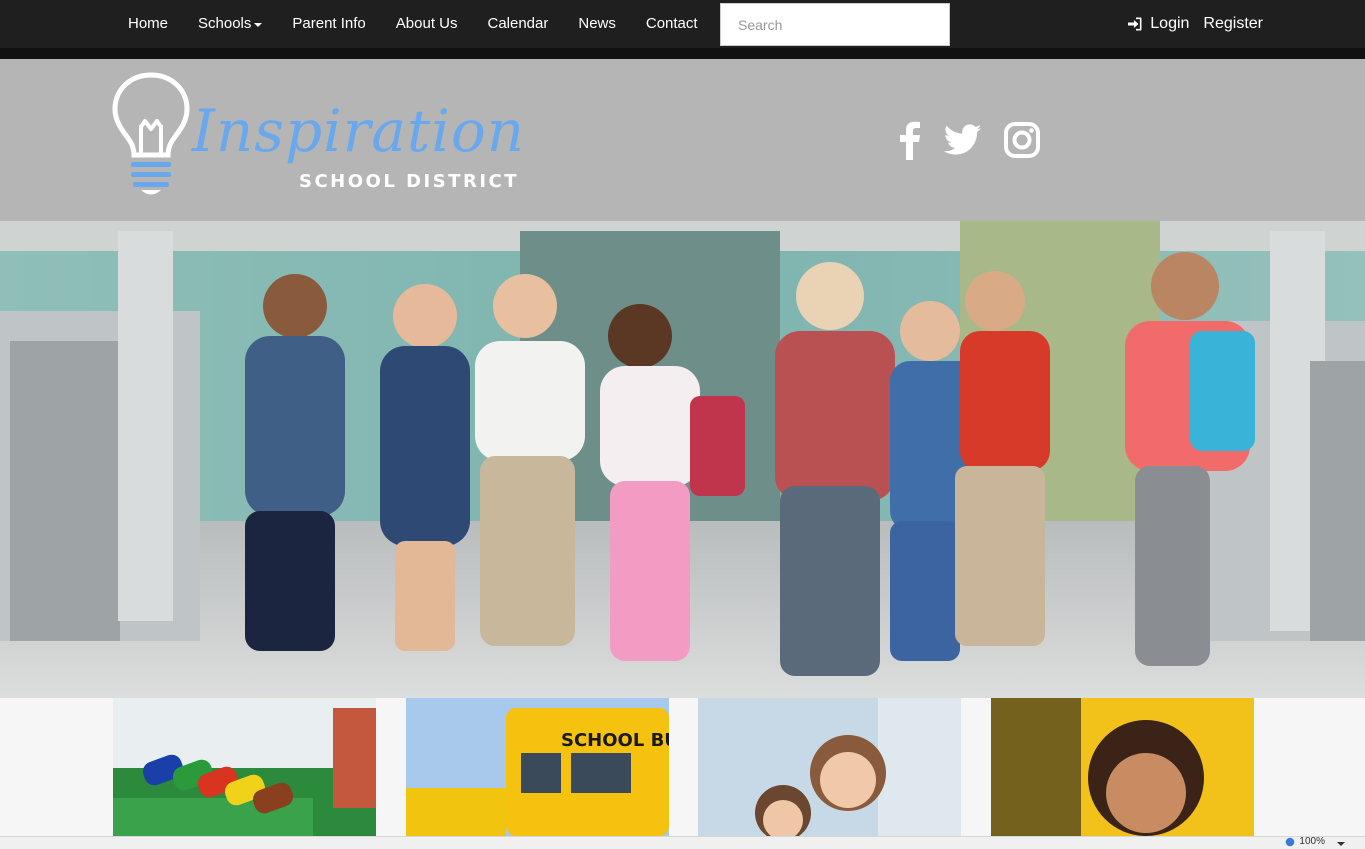 The height and width of the screenshot is (849, 1365). I want to click on nav-calendar-link: Calendar, so click(517, 24).